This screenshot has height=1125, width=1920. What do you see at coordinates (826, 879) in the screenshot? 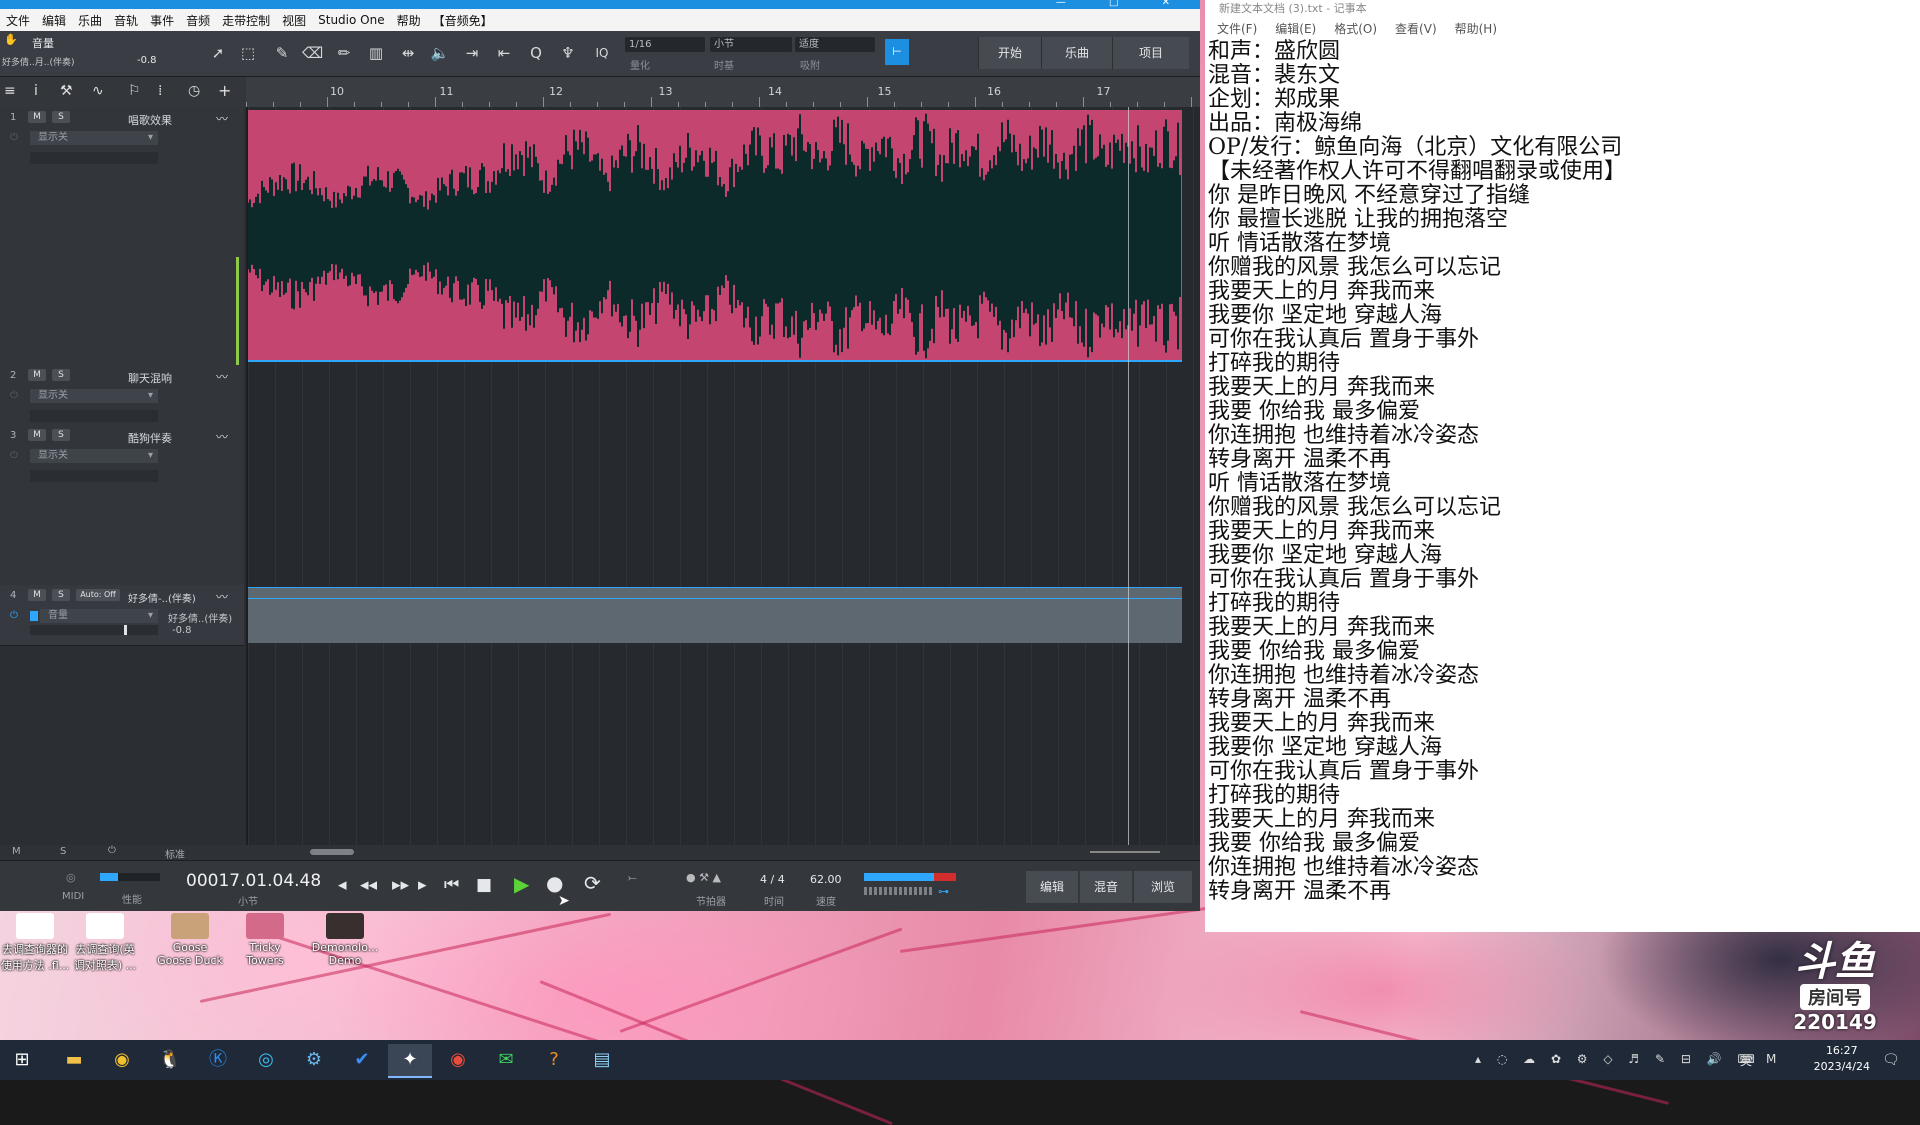
I see `tempo-display: 62.00` at bounding box center [826, 879].